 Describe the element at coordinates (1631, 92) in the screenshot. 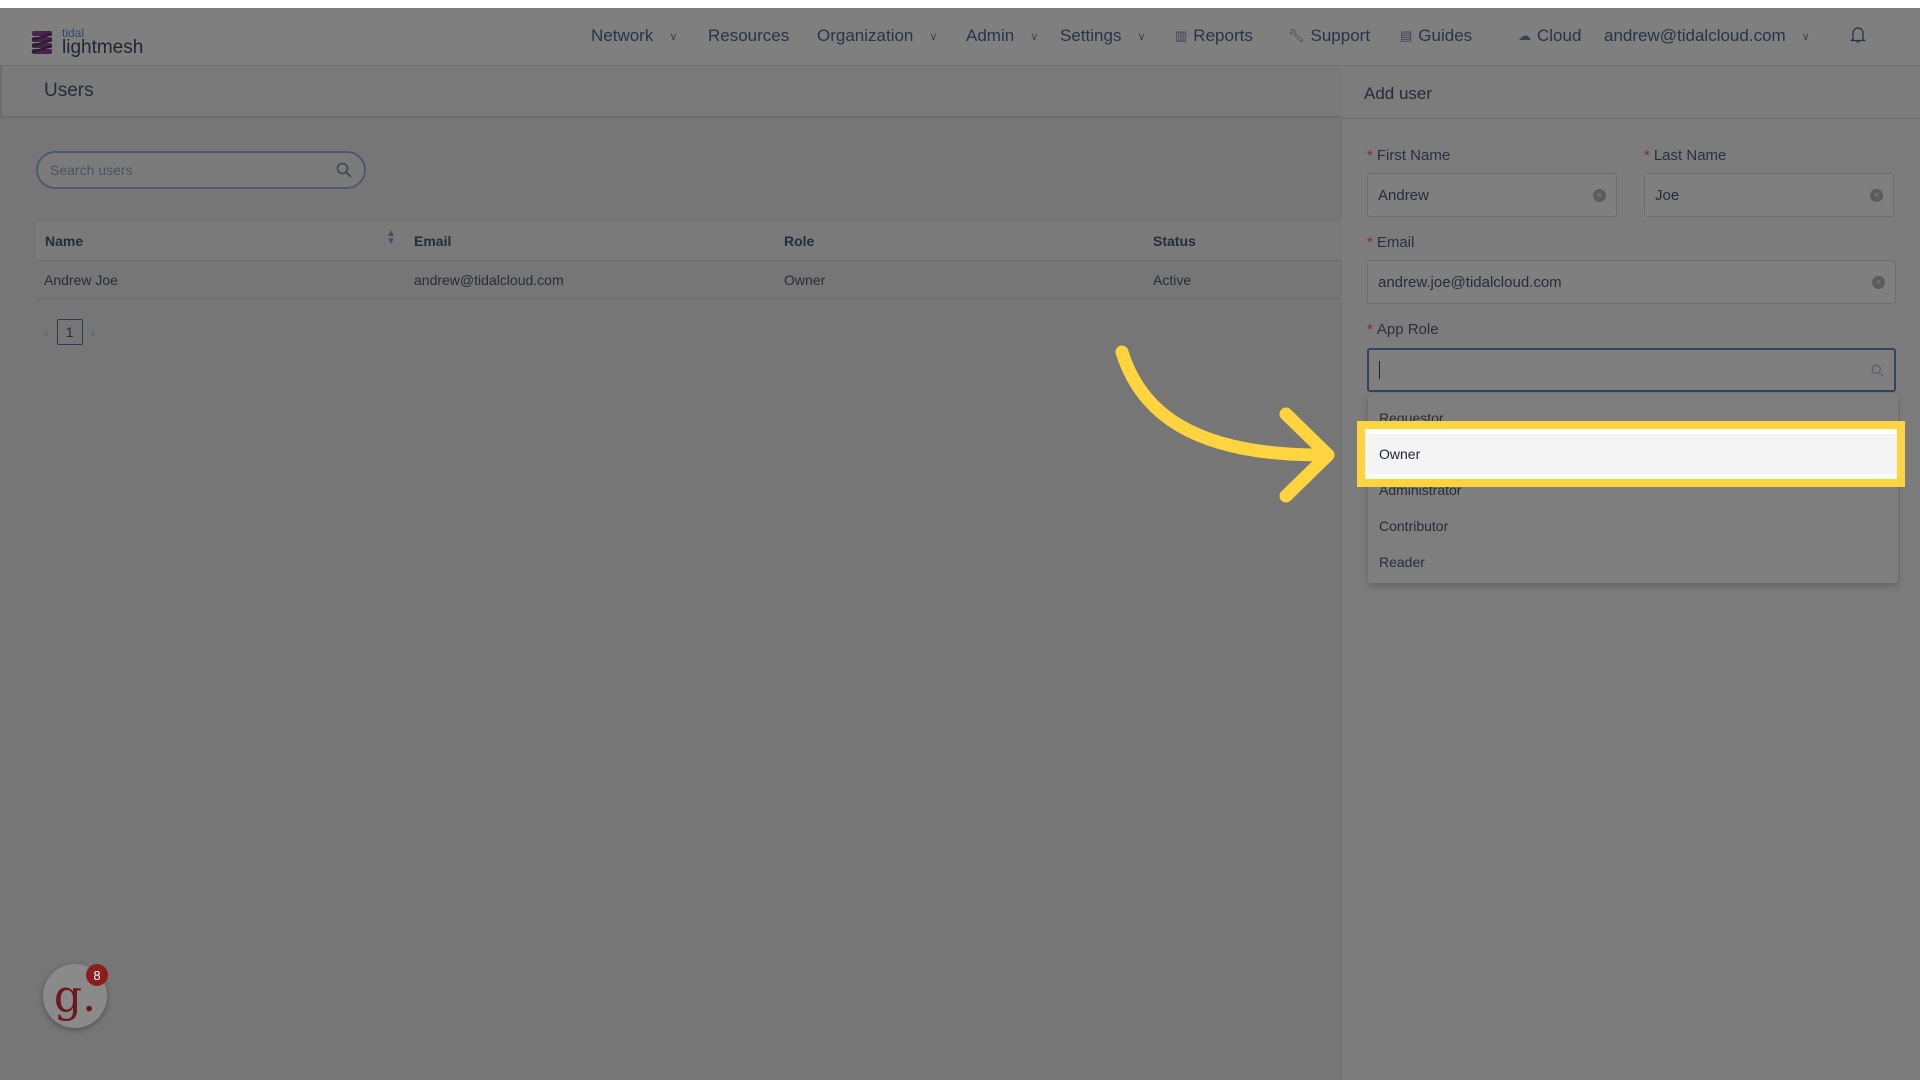

I see `panel-header: Add user` at that location.